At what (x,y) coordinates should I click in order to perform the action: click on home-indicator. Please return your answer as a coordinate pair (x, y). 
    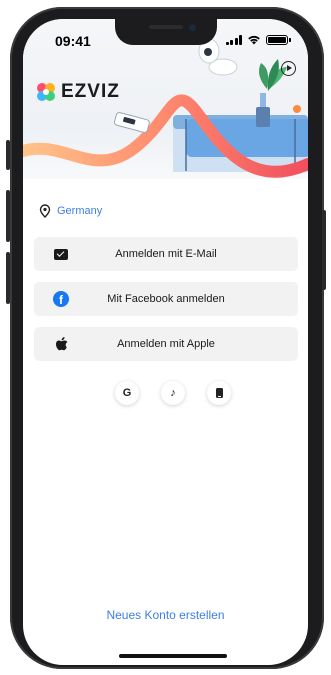
    Looking at the image, I should click on (173, 656).